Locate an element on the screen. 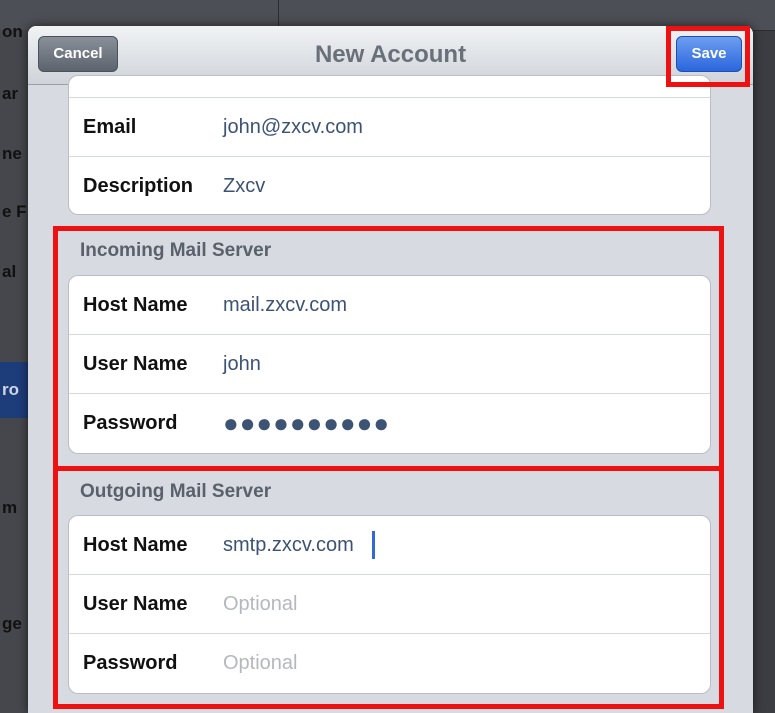 Image resolution: width=775 pixels, height=713 pixels. text-cursor is located at coordinates (373, 545).